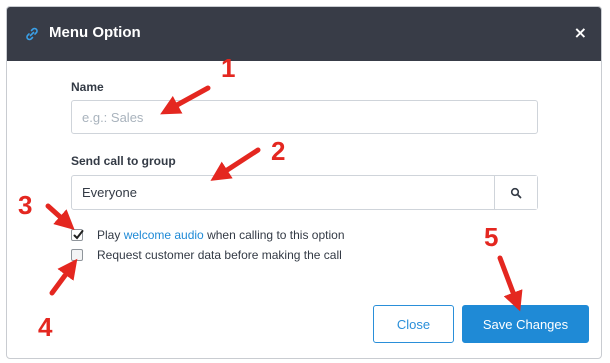 The width and height of the screenshot is (610, 363). Describe the element at coordinates (32, 34) in the screenshot. I see `link-icon` at that location.